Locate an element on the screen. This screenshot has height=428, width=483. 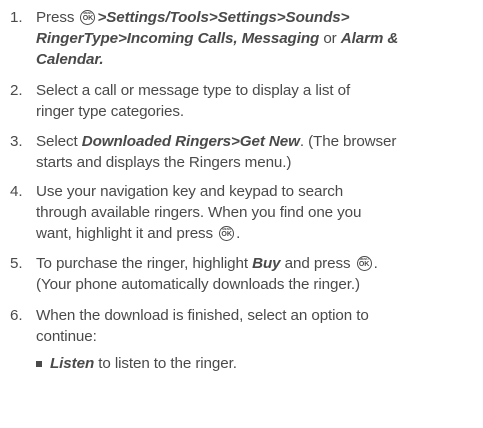
text-line: ringer type categories. is located at coordinates (110, 111).